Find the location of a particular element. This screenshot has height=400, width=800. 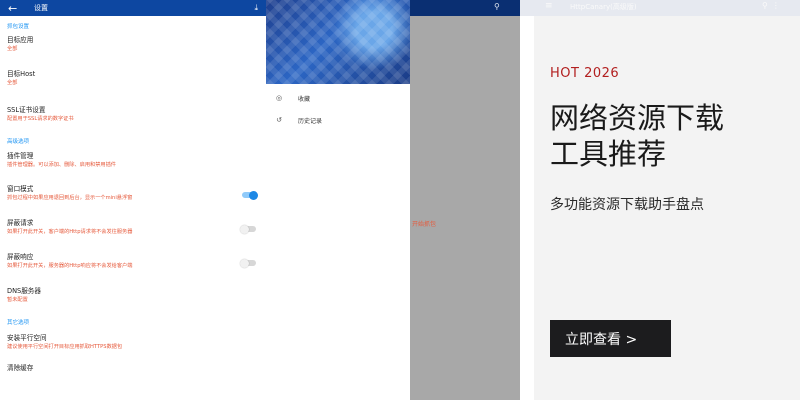

article-subtitle: 多功能资源下载助手盘点 is located at coordinates (627, 205).